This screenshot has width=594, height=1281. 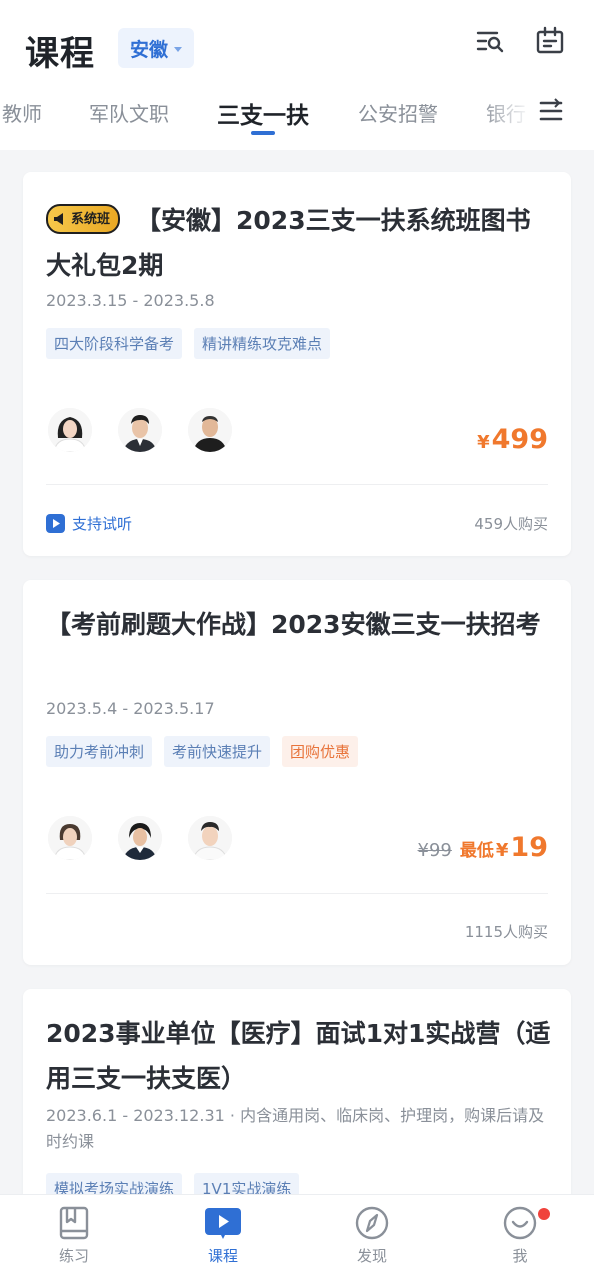 I want to click on course-title: 【考前刷题大作战】2023安徽三支一扶招考, so click(x=293, y=624).